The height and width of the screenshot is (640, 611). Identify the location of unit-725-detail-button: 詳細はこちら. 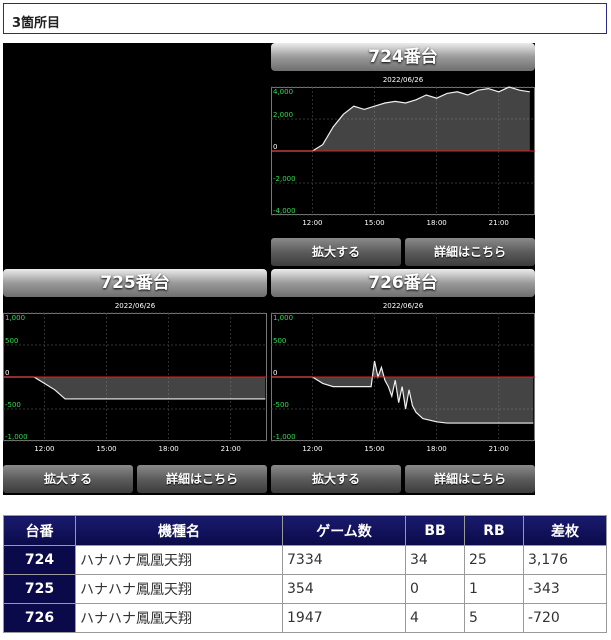
(202, 479).